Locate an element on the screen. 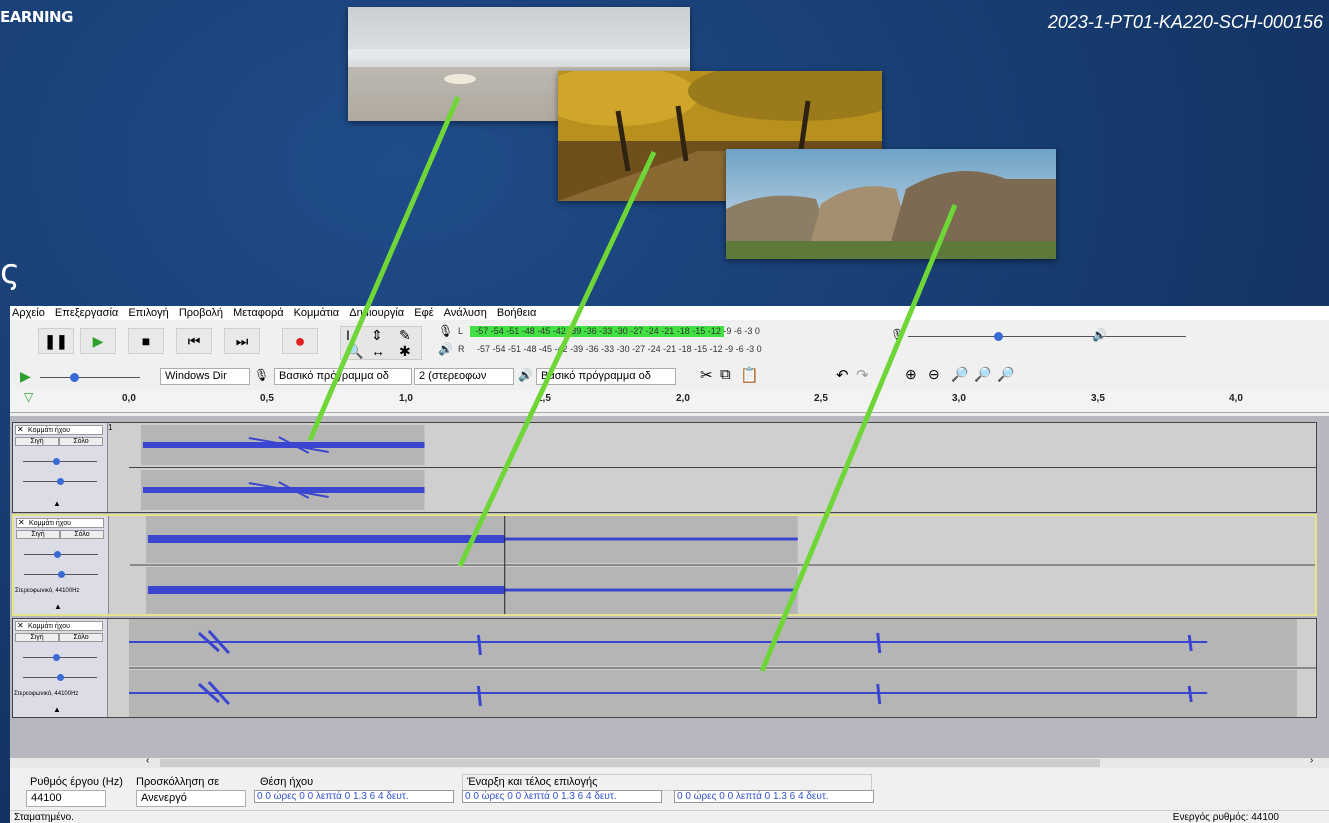 The image size is (1329, 823). menu-help: Βοήθεια is located at coordinates (518, 313).